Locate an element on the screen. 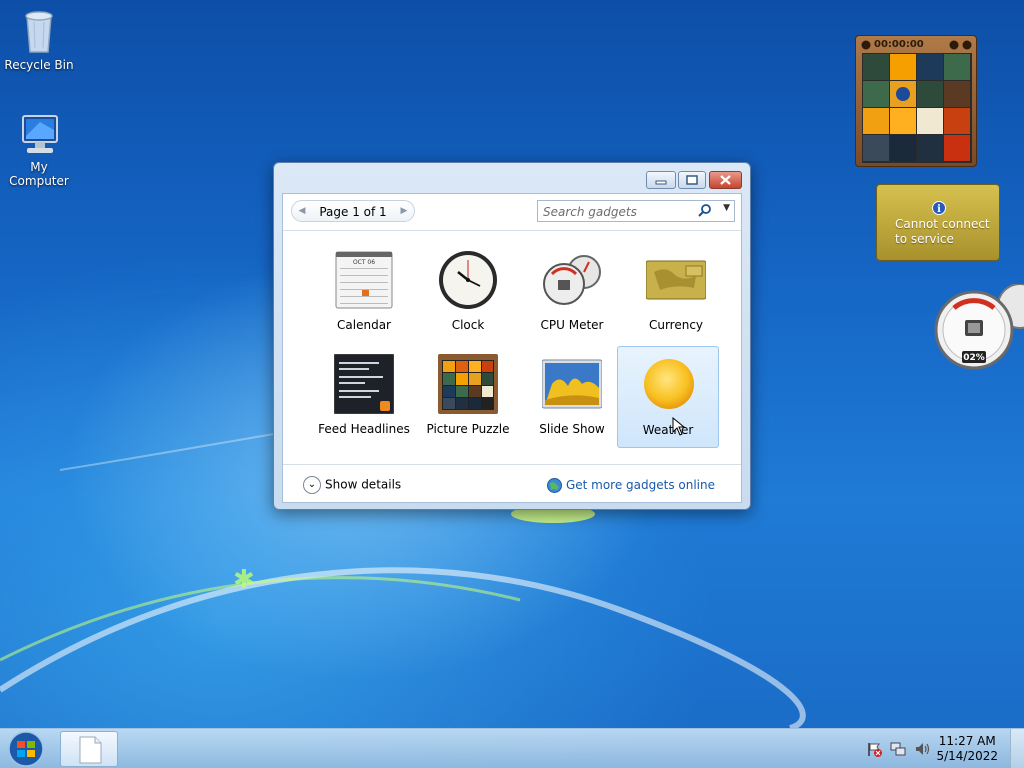 The width and height of the screenshot is (1024, 768). chevron-down-icon: ⌄ is located at coordinates (312, 485).